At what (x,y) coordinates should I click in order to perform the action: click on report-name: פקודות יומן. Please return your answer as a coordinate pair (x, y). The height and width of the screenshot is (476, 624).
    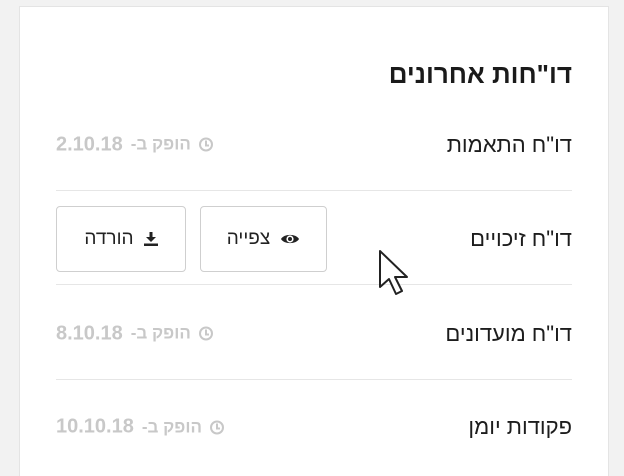
    Looking at the image, I should click on (520, 426).